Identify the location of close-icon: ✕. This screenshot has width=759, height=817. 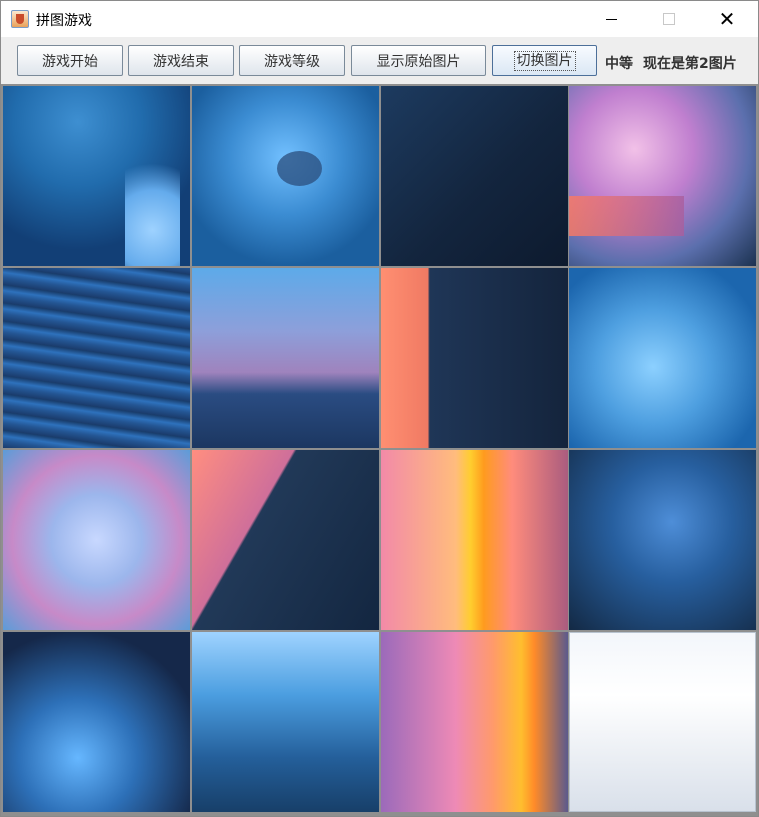
(727, 19).